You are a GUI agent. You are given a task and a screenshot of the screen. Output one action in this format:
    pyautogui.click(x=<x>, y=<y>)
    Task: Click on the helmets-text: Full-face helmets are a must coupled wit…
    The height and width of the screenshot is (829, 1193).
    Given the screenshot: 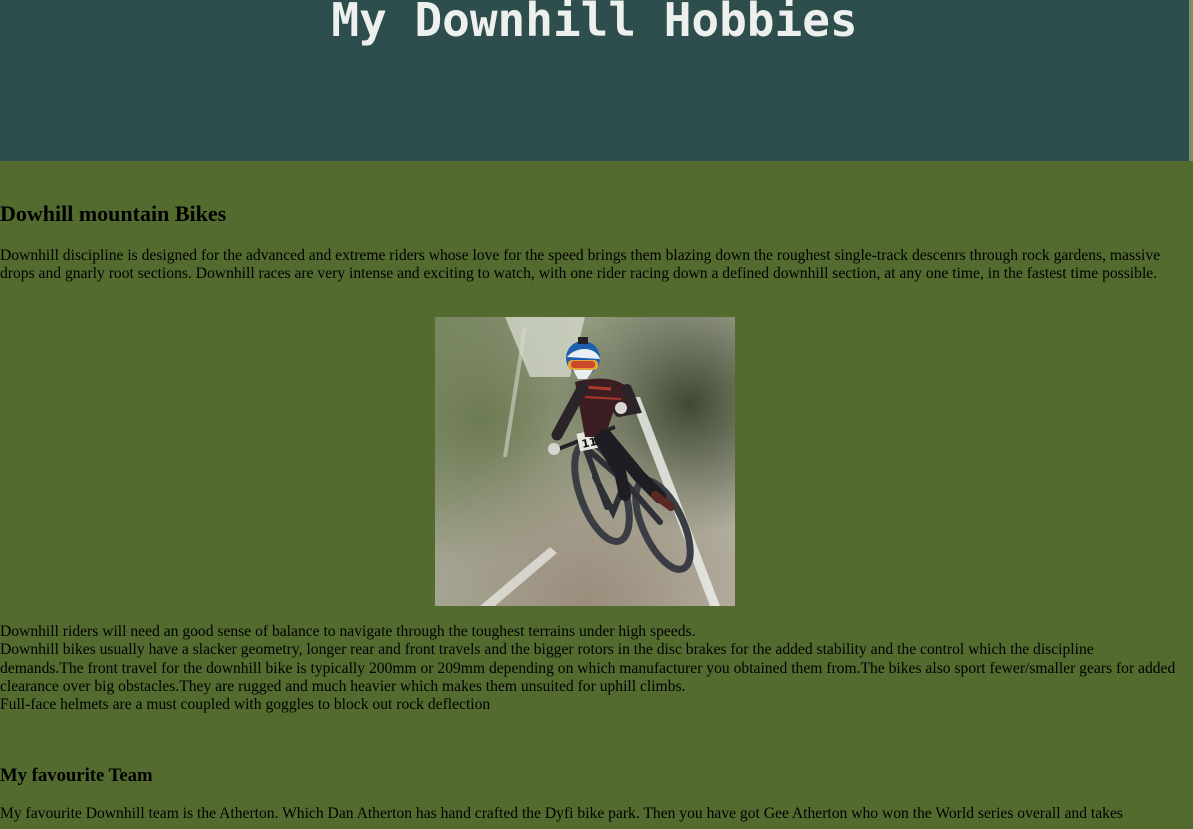 What is the action you would take?
    pyautogui.click(x=245, y=705)
    